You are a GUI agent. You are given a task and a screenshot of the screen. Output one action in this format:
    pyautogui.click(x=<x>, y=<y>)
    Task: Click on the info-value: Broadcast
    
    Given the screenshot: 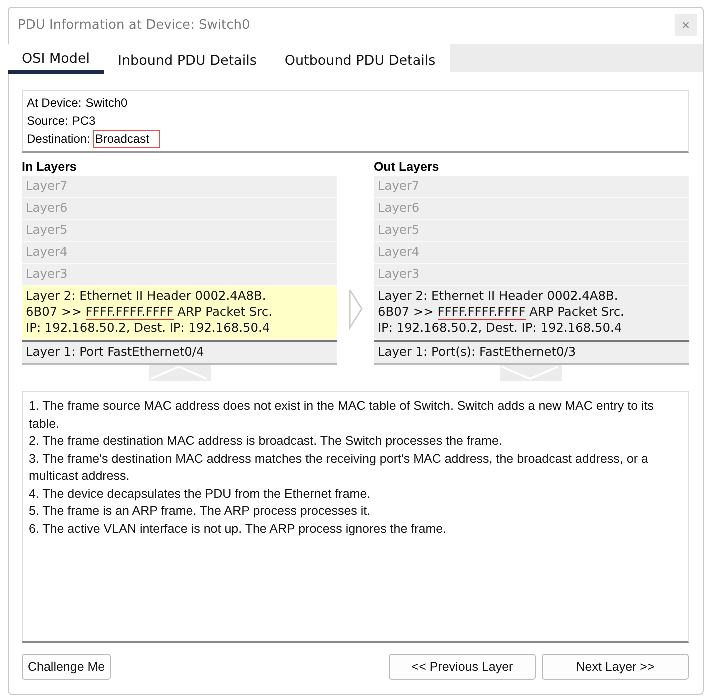 What is the action you would take?
    pyautogui.click(x=126, y=139)
    